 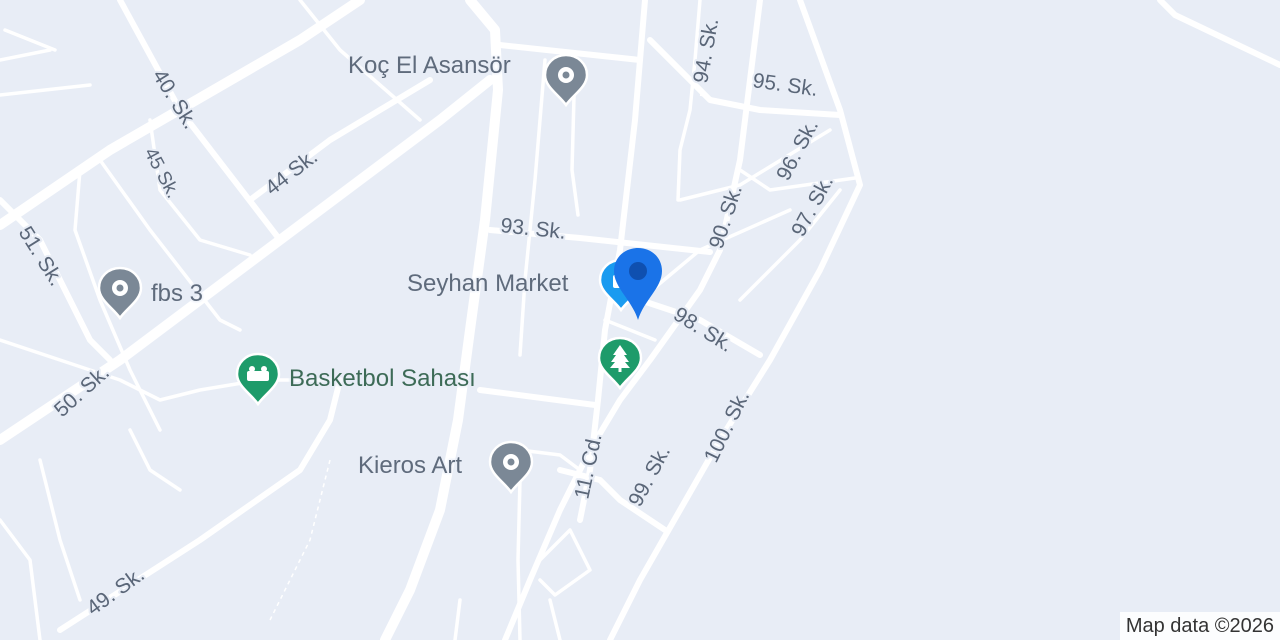 I want to click on place-label: Seyhan Market, so click(x=488, y=283).